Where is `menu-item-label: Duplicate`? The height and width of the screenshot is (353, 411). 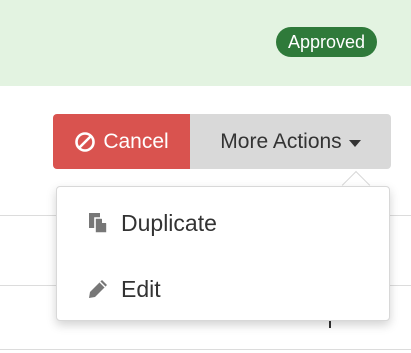
menu-item-label: Duplicate is located at coordinates (169, 222).